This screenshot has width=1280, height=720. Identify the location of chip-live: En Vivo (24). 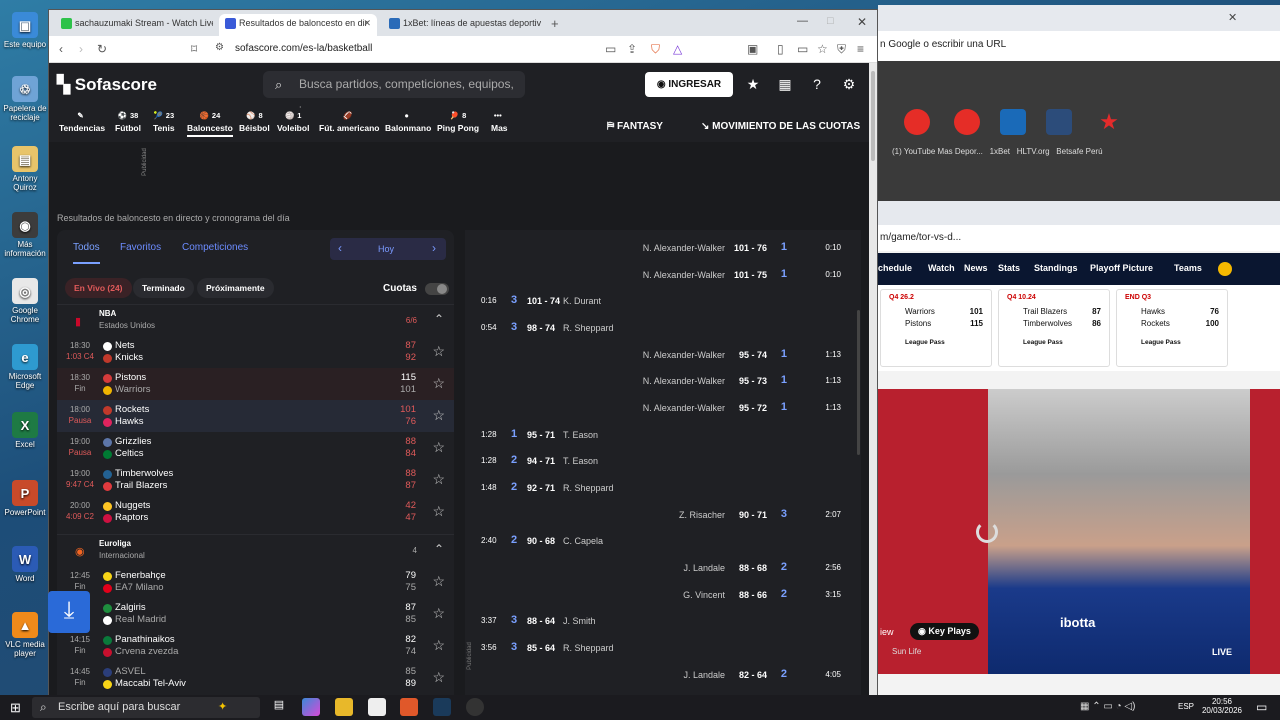
(98, 288).